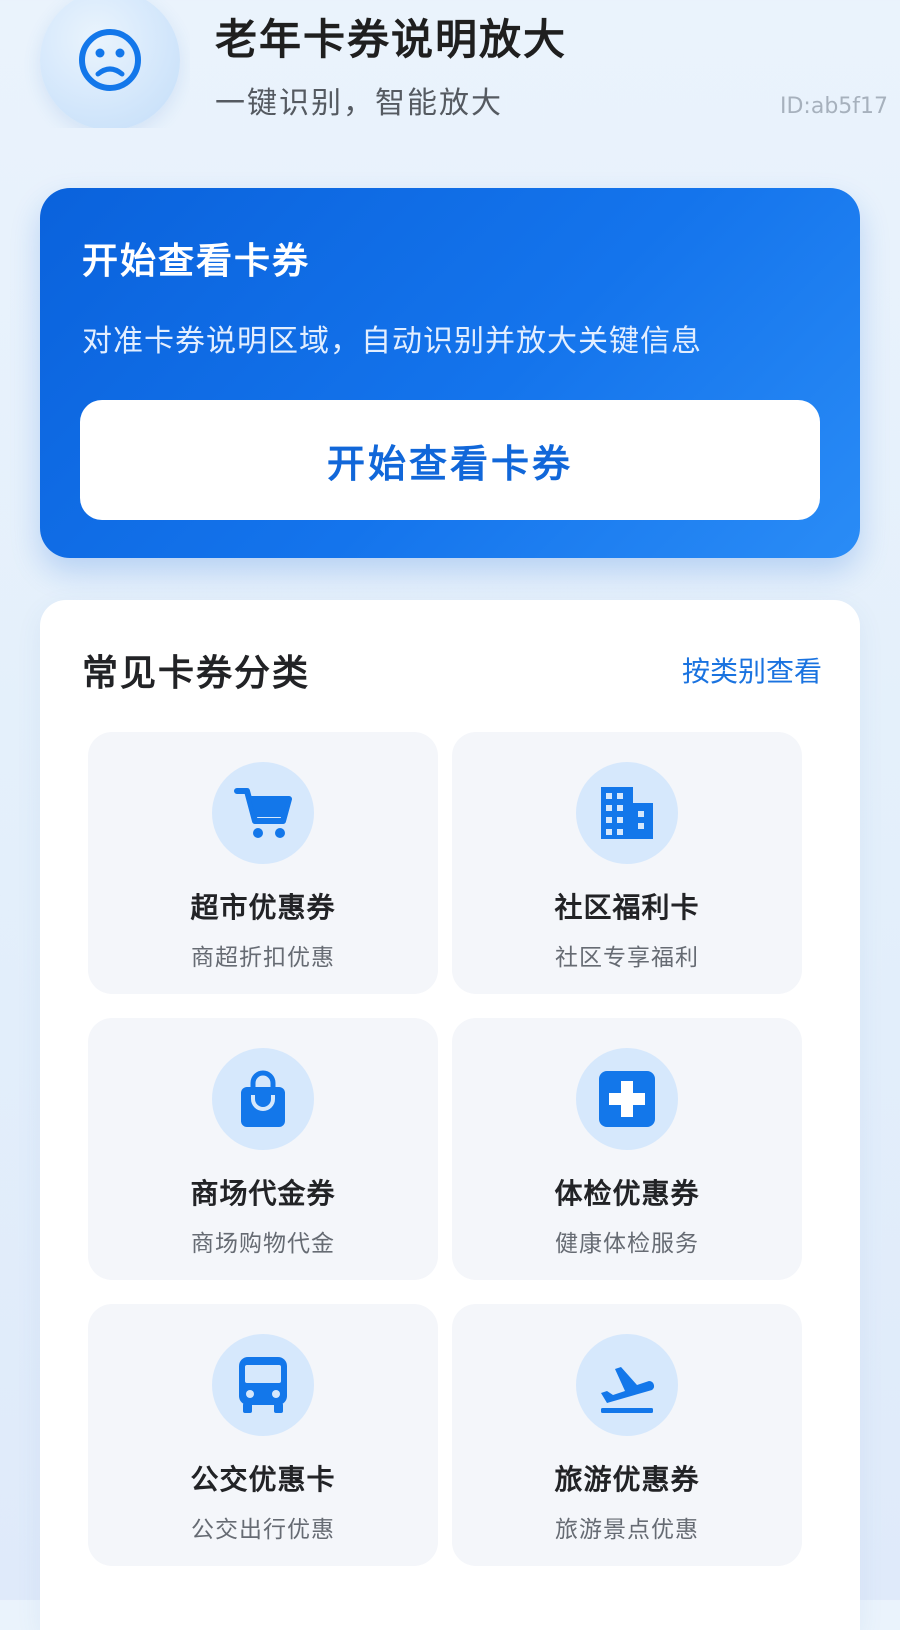  I want to click on bus-icon, so click(263, 1385).